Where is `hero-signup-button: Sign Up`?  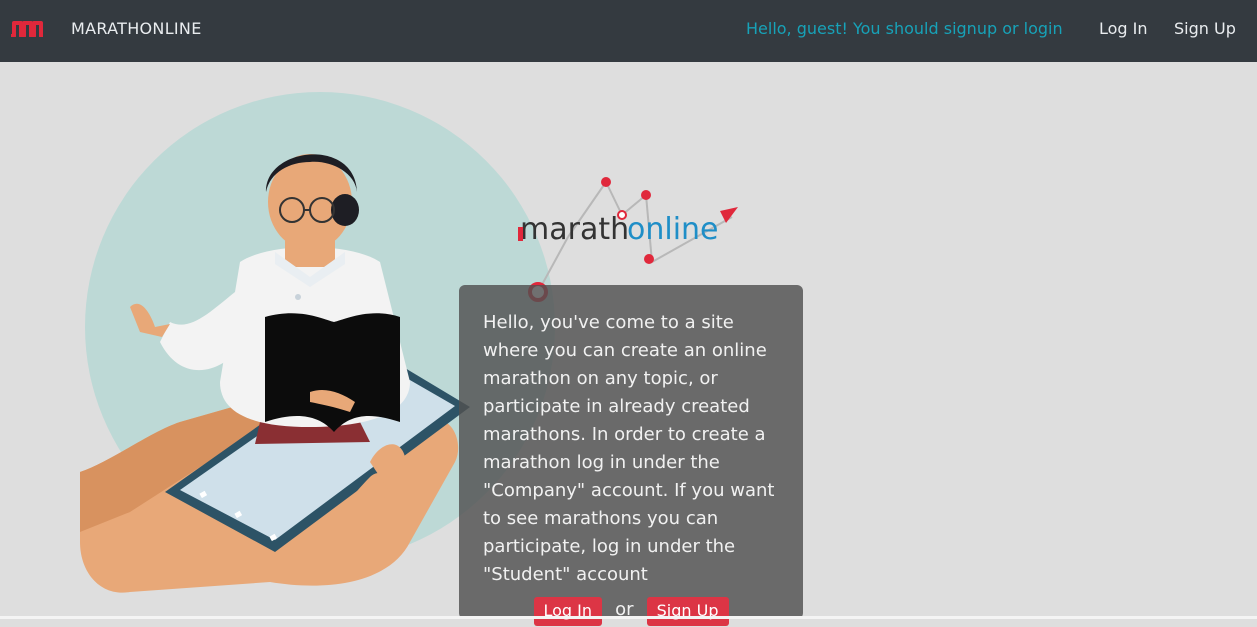
hero-signup-button: Sign Up is located at coordinates (687, 611).